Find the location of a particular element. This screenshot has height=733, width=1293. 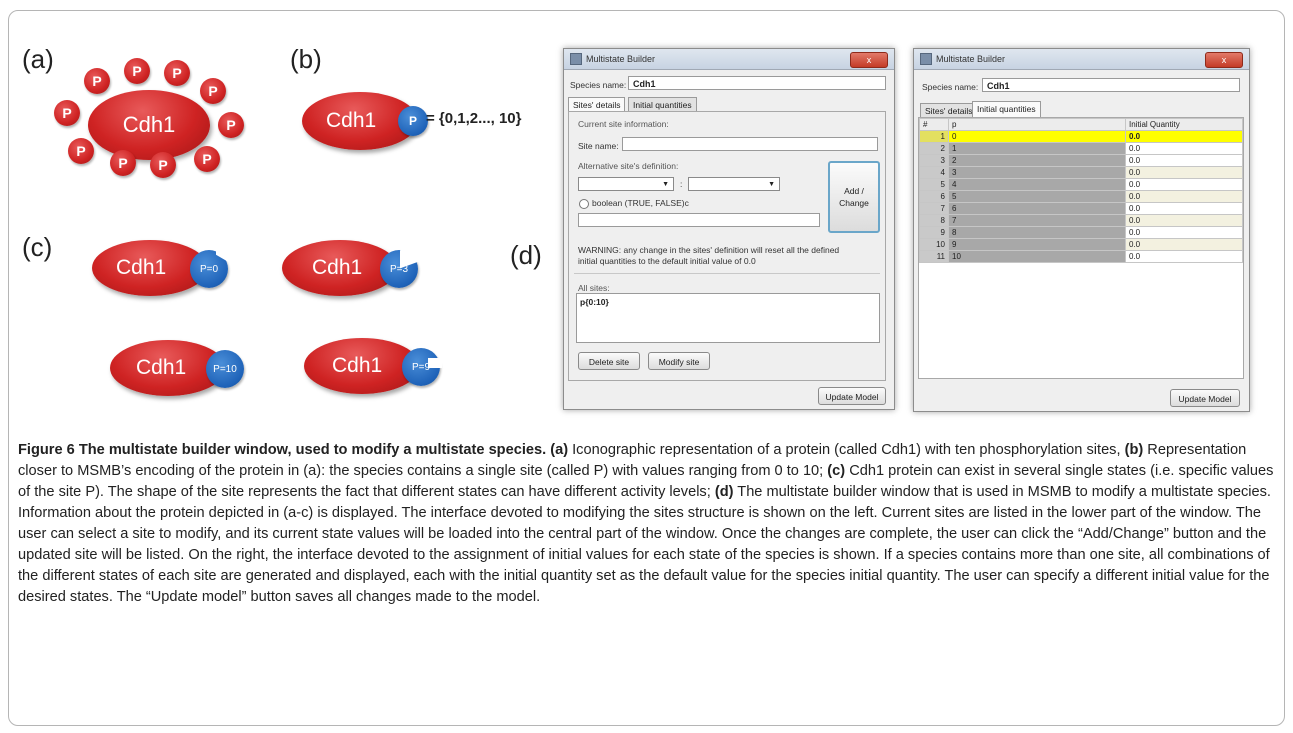

row-p: 3 is located at coordinates (1037, 172).